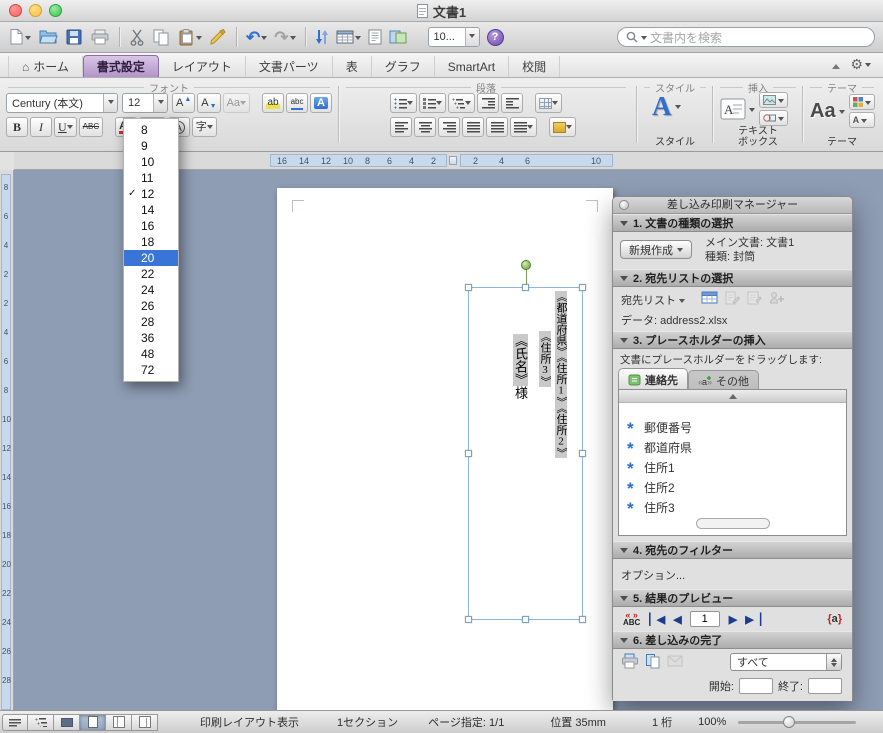  What do you see at coordinates (797, 721) in the screenshot?
I see `zoom-slider` at bounding box center [797, 721].